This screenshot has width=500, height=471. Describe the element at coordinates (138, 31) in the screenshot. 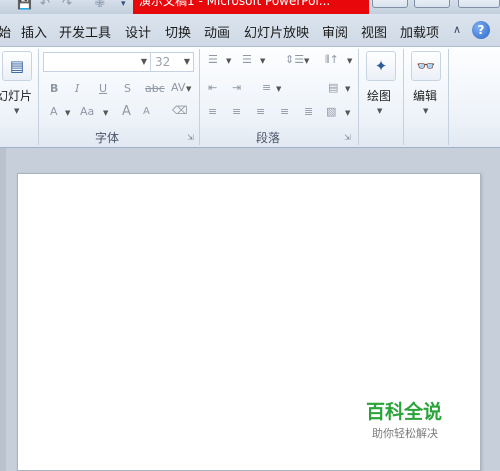

I see `tab-design: 设计` at that location.